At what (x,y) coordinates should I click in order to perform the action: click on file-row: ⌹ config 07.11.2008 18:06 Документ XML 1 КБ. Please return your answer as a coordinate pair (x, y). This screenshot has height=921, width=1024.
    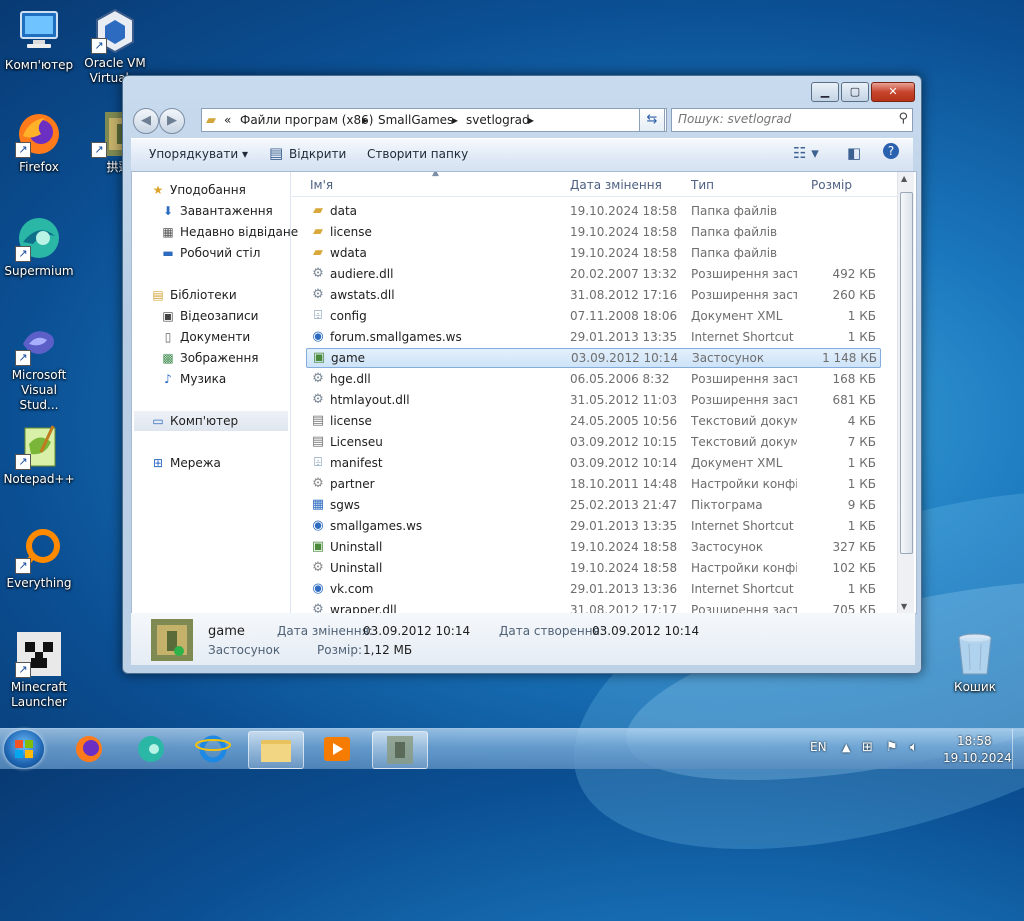
    Looking at the image, I should click on (592, 316).